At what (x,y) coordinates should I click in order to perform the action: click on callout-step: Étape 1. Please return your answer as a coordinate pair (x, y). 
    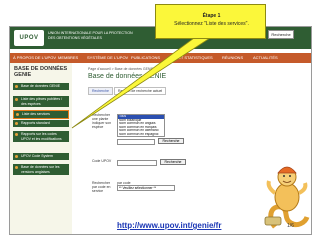
    Looking at the image, I should click on (211, 16).